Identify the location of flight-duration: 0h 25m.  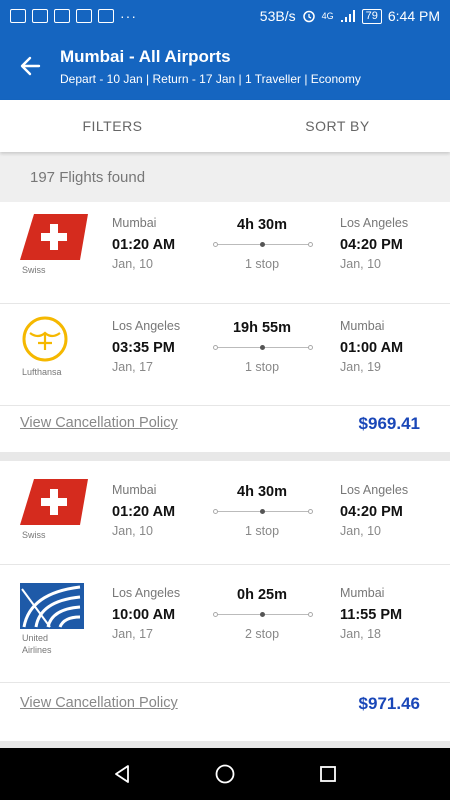
(262, 595).